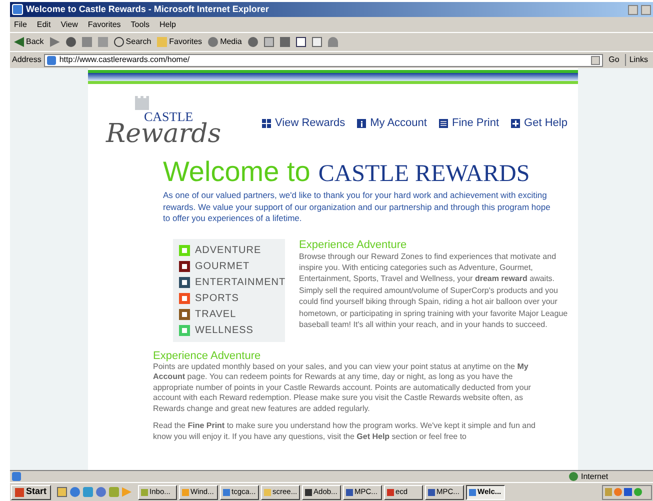 Image resolution: width=653 pixels, height=501 pixels. I want to click on intro-paragraph: As one of our valued partners, we'd like to thank you for your hard work and achievement with exciting rewards. We value your support of our organization and our partnership and through this program hope to offer you experiences of a lifetime., so click(357, 207).